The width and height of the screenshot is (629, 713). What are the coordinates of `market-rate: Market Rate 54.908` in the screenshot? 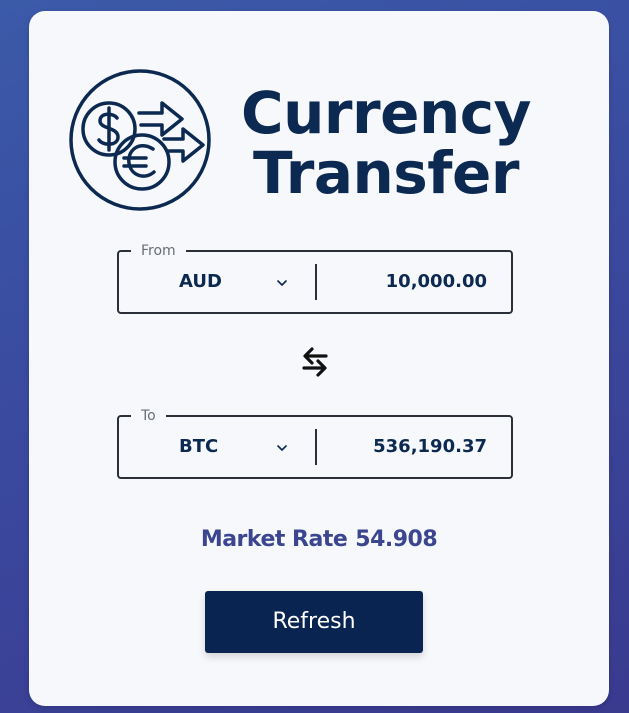 It's located at (319, 540).